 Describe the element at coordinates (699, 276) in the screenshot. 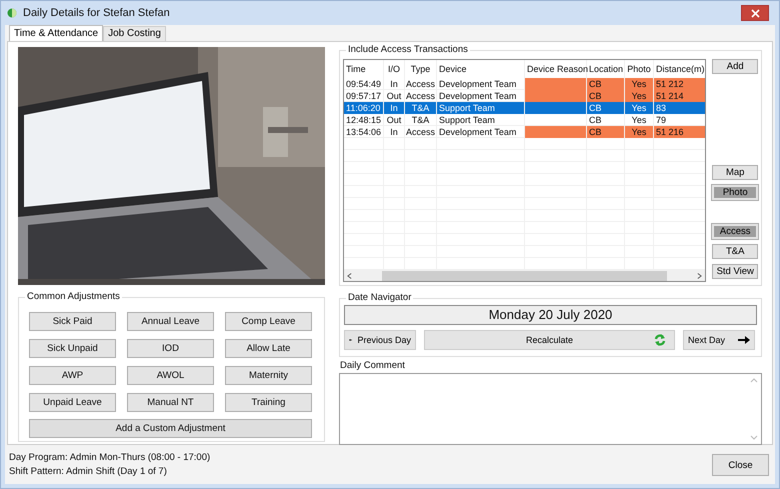

I see `scroll-right-icon` at that location.